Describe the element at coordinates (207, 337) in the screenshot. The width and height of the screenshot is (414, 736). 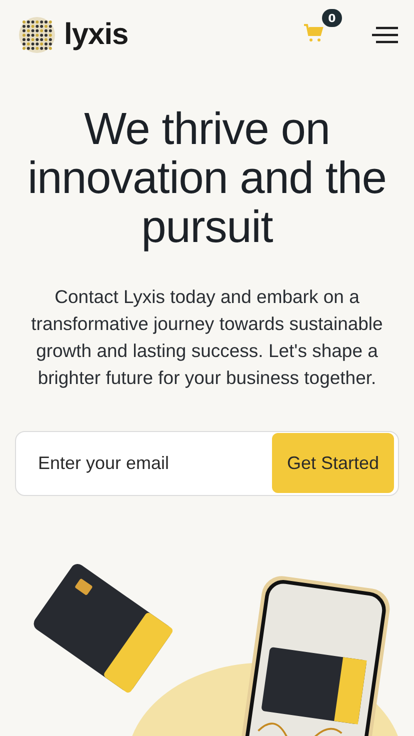
I see `hero-text: Contact Lyxis today and embark on a transformative journey towards sustainable growth and lasting success. Let's shape a brighter future for your business together.` at that location.